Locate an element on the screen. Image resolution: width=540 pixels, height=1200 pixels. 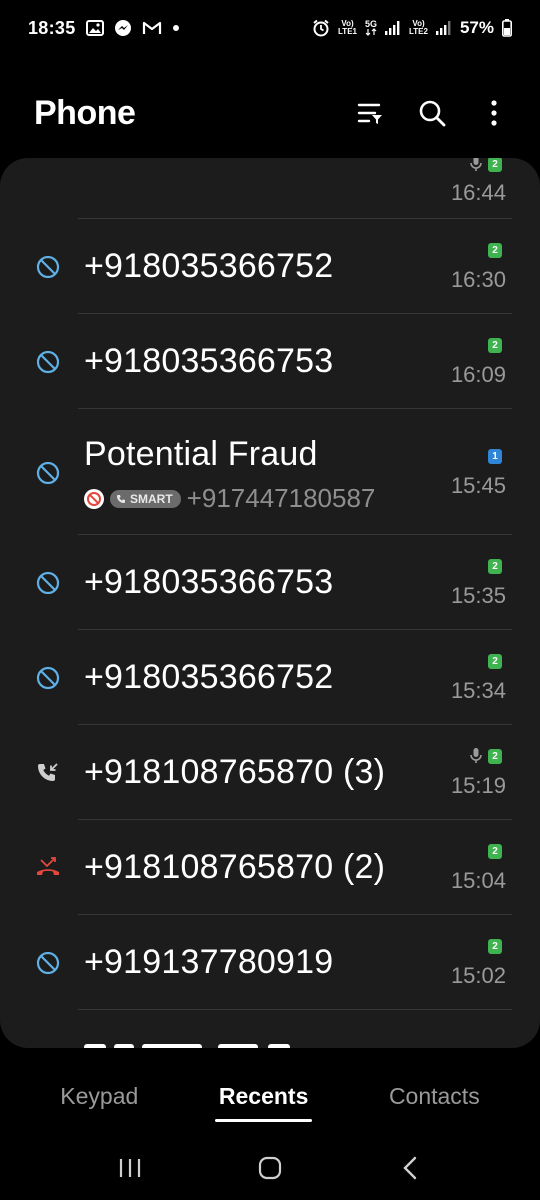
gmail-icon is located at coordinates (152, 28).